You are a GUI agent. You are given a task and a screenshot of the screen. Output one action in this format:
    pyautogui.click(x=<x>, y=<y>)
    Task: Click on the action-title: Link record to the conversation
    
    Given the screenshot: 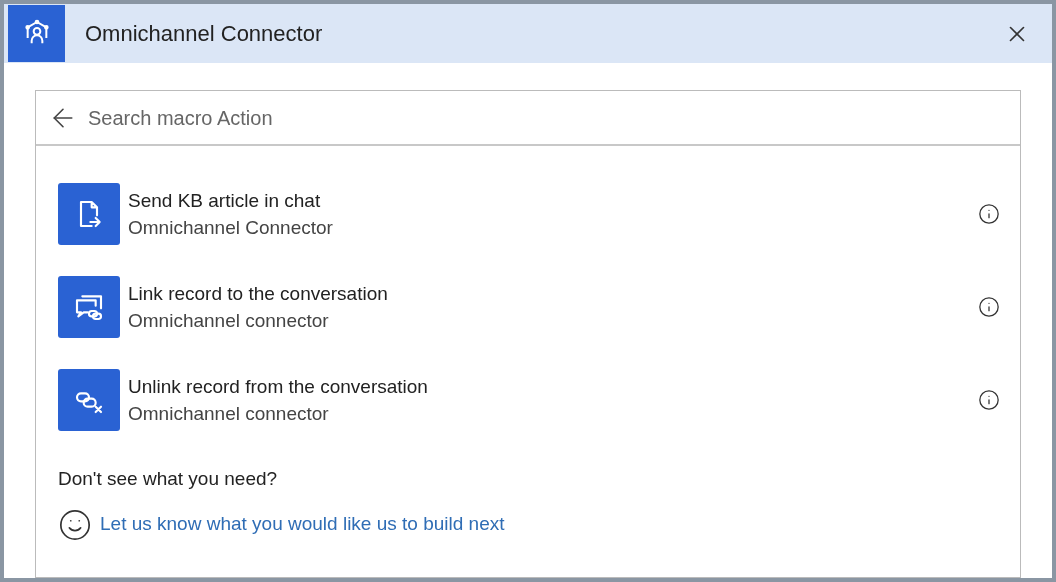 What is the action you would take?
    pyautogui.click(x=258, y=294)
    